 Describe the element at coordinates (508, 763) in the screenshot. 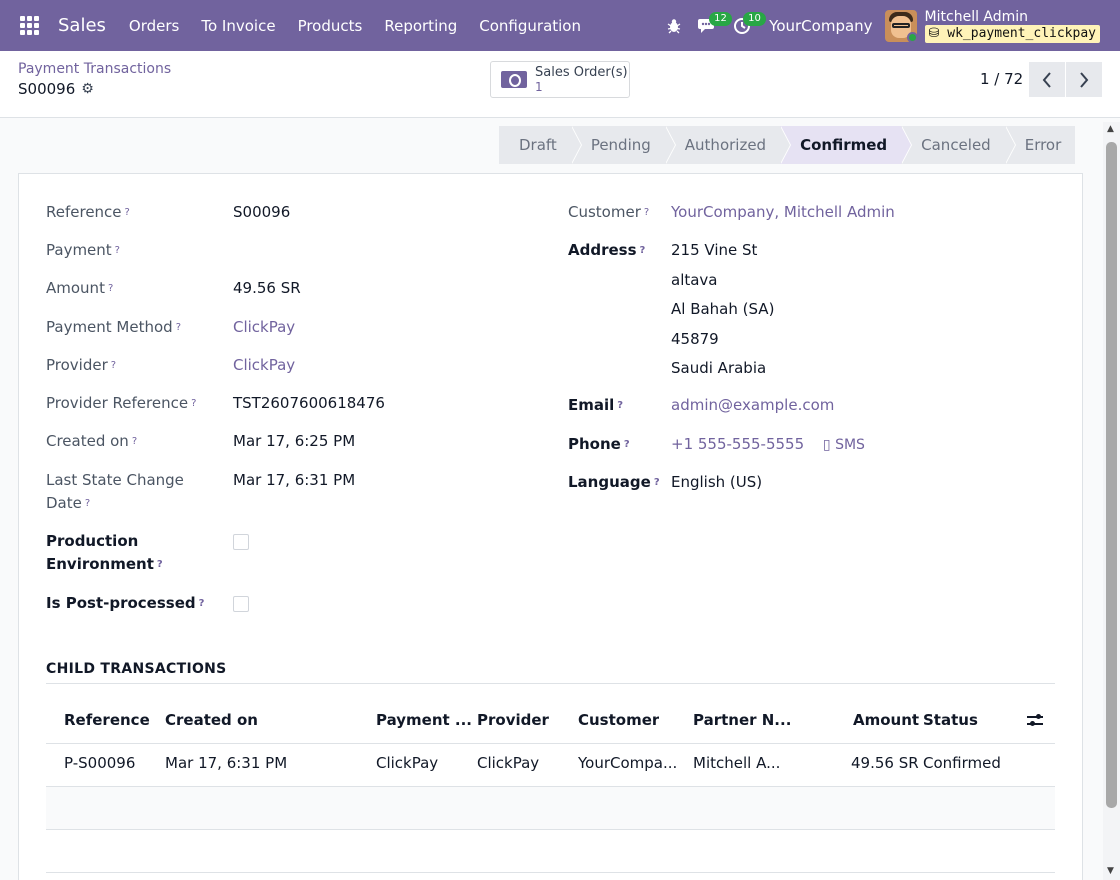

I see `row-provider: ClickPay` at that location.